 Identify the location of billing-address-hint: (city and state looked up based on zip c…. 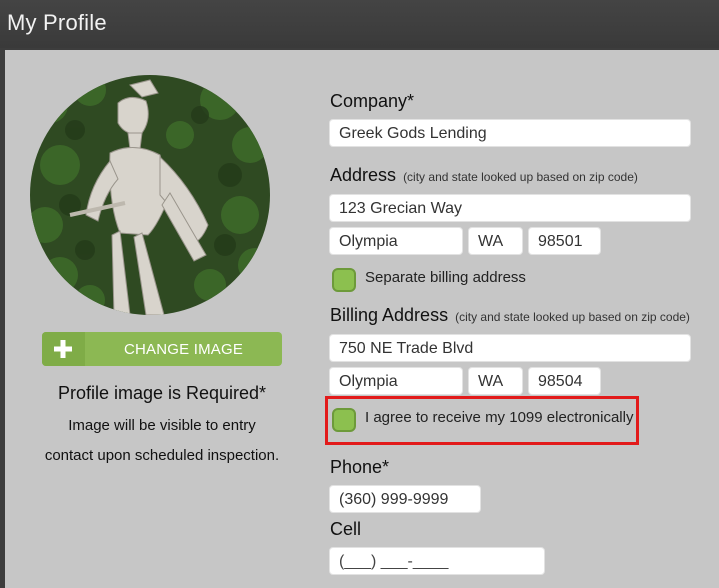
(572, 317).